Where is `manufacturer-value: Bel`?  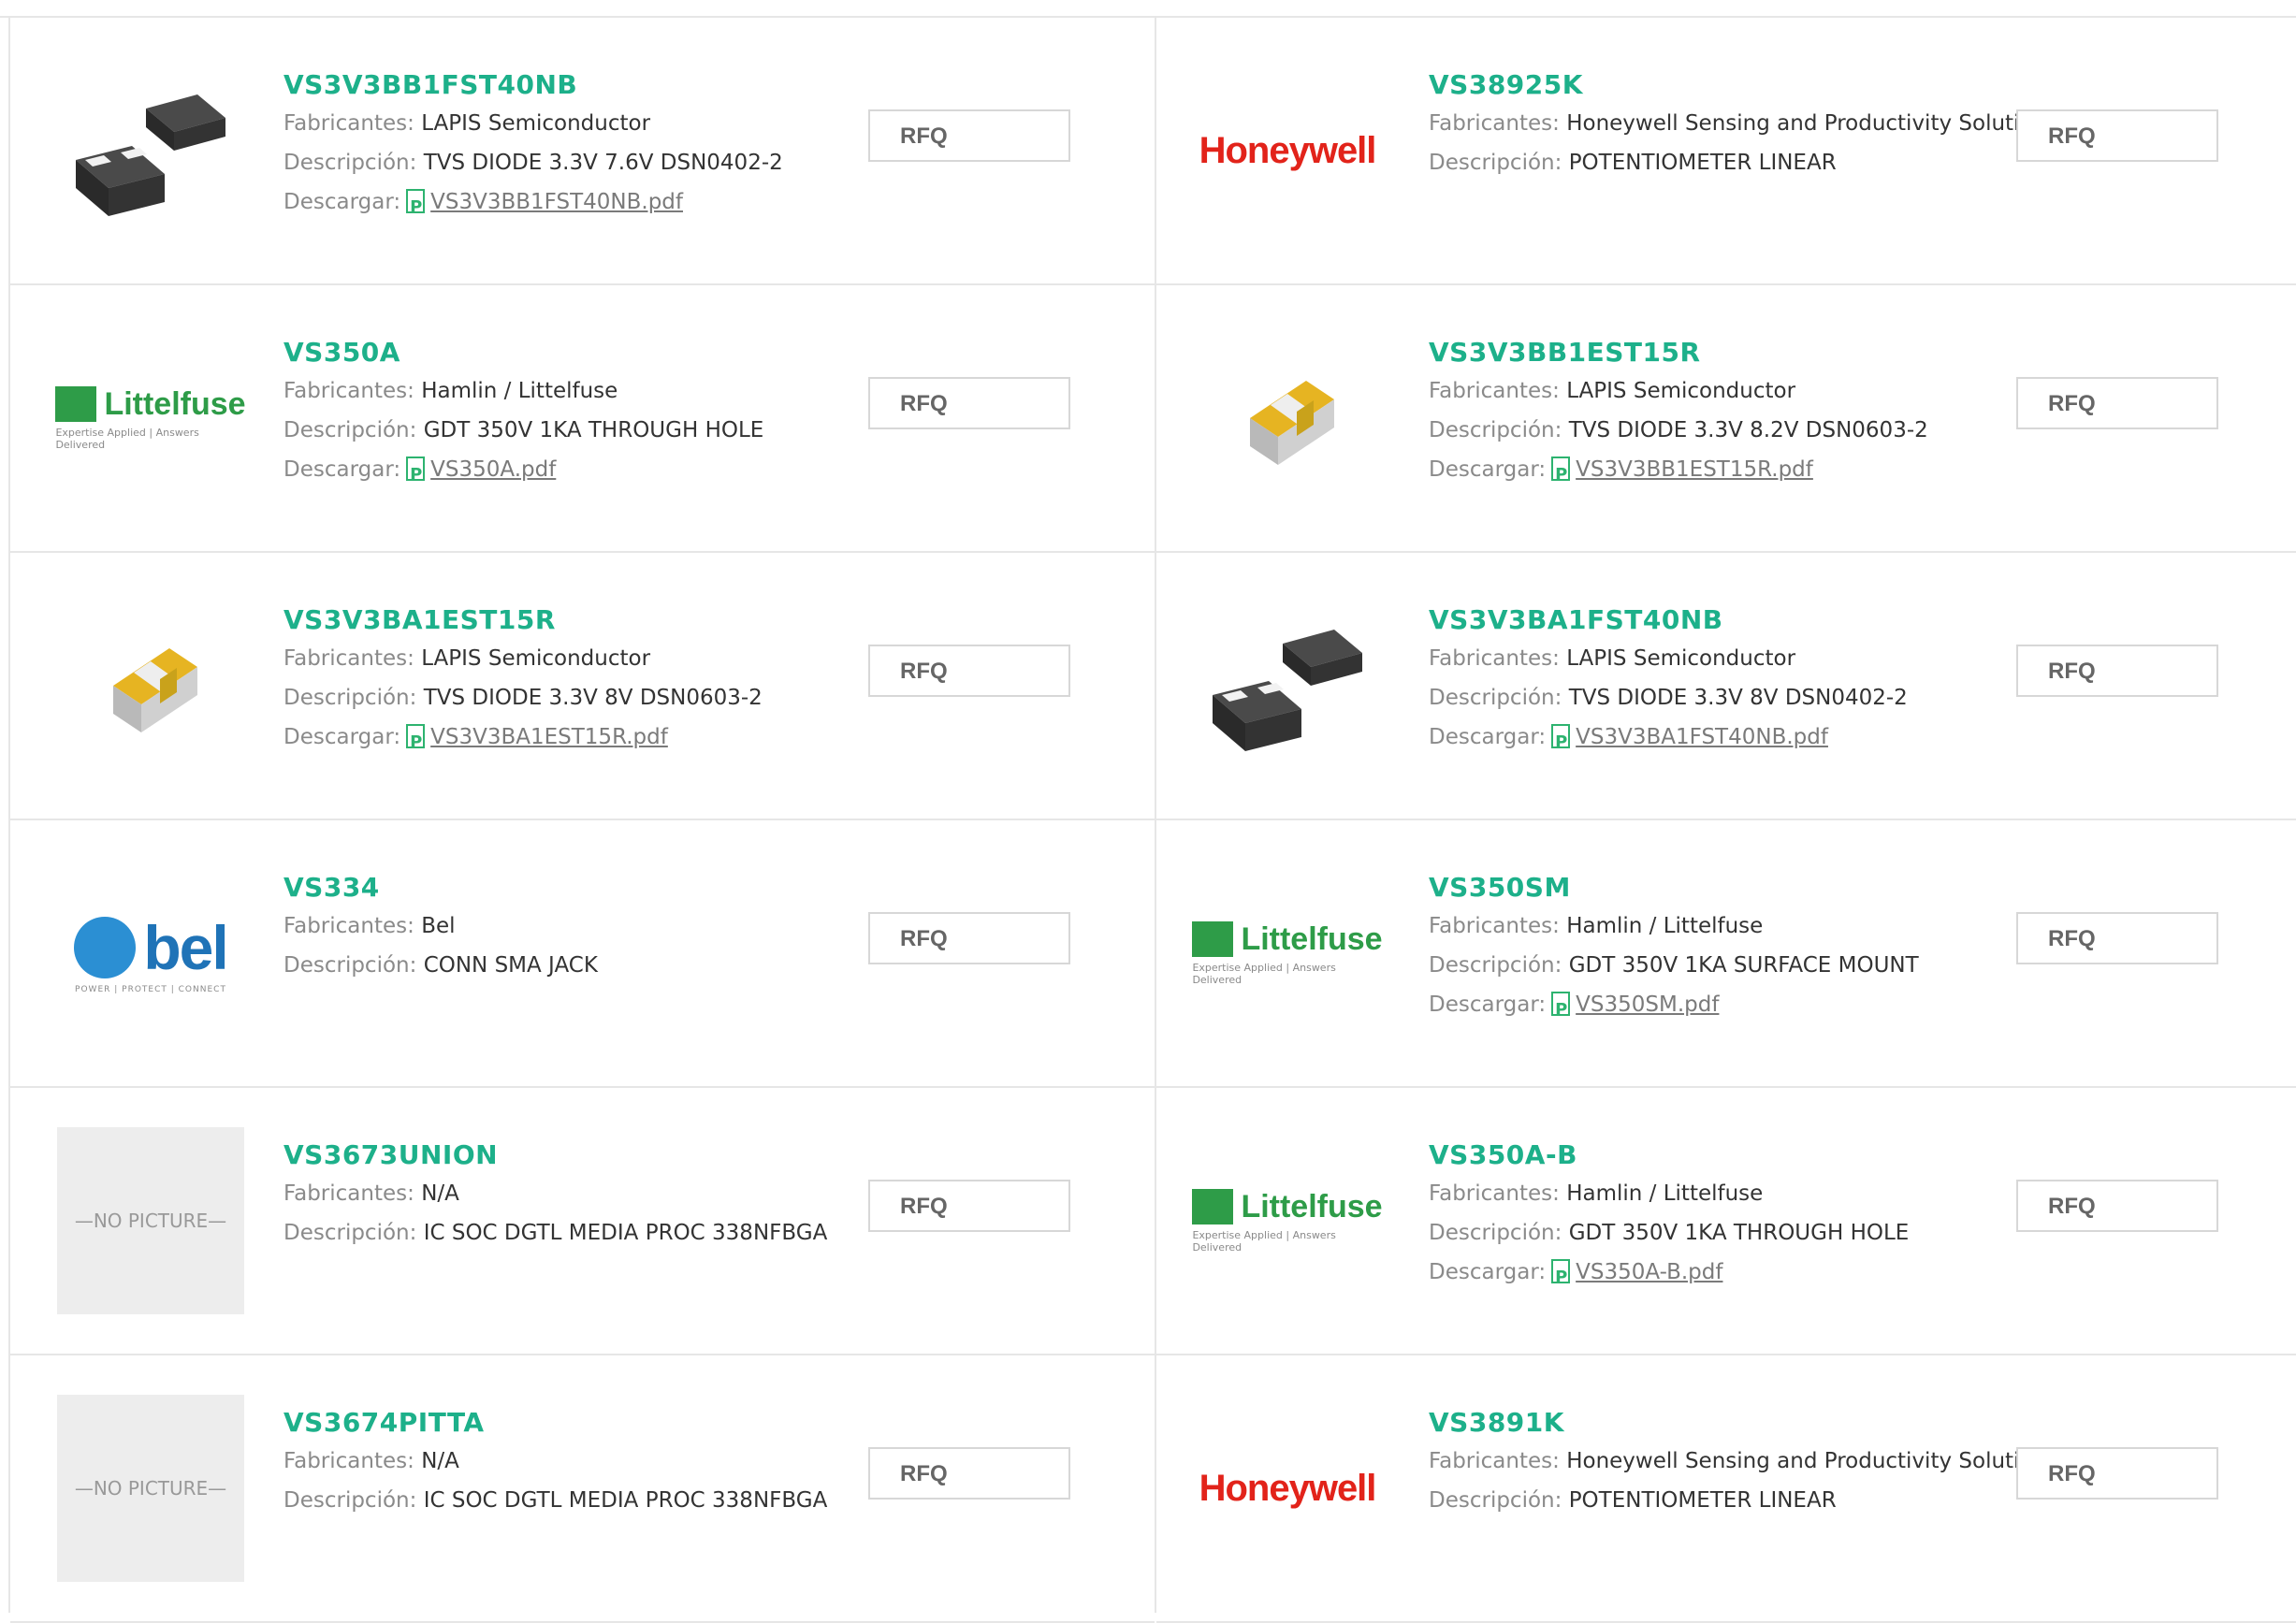 manufacturer-value: Bel is located at coordinates (438, 926).